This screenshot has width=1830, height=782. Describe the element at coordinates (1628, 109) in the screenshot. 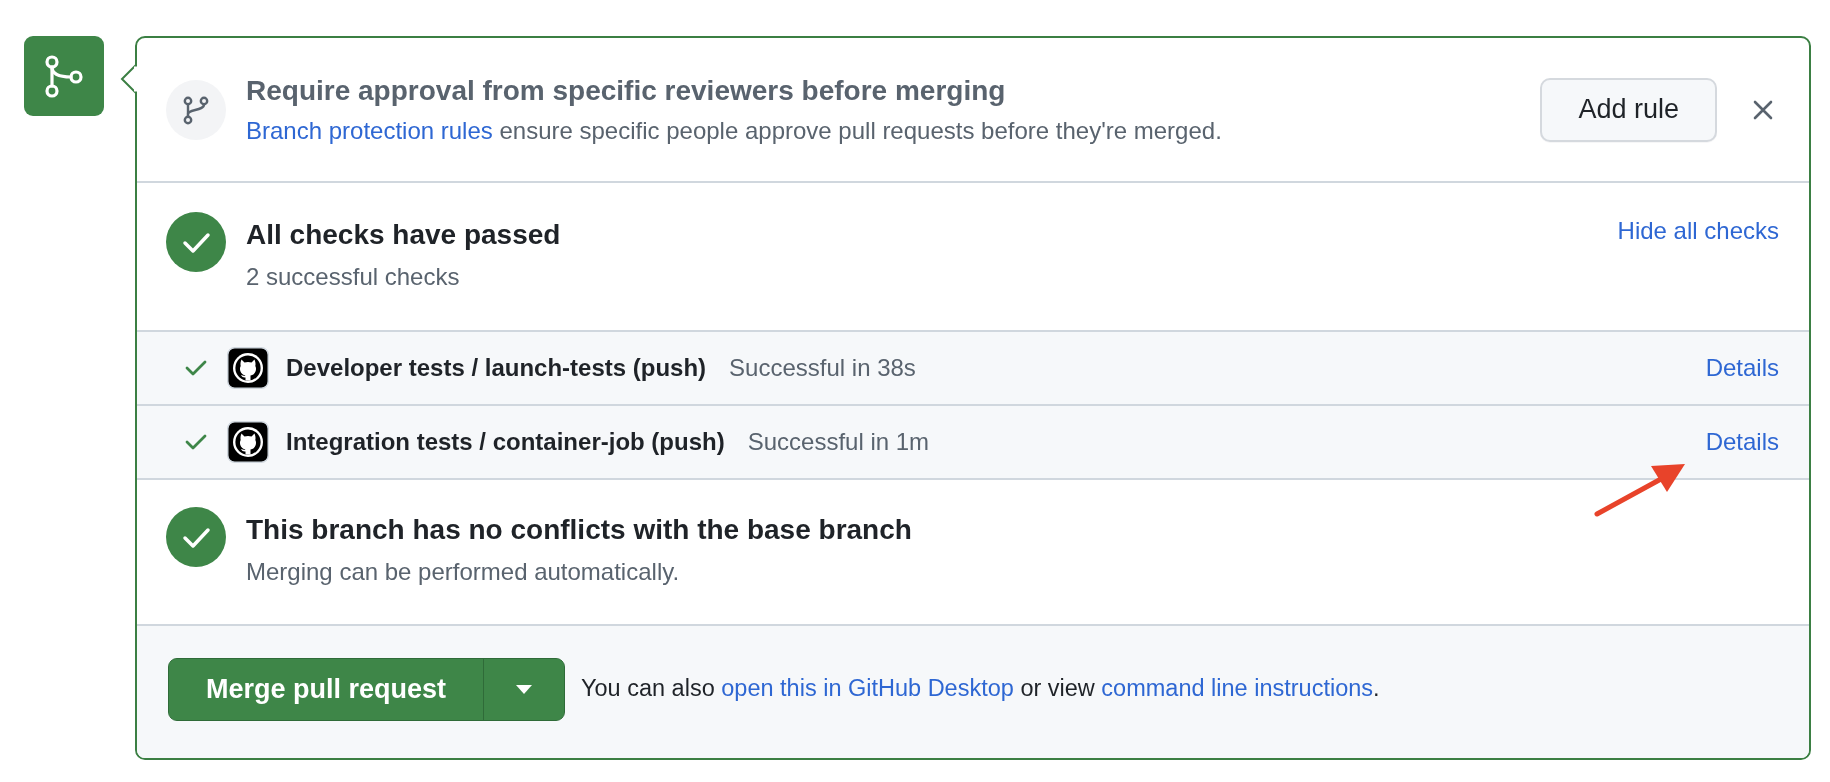

I see `add-rule-button: Add rule` at that location.